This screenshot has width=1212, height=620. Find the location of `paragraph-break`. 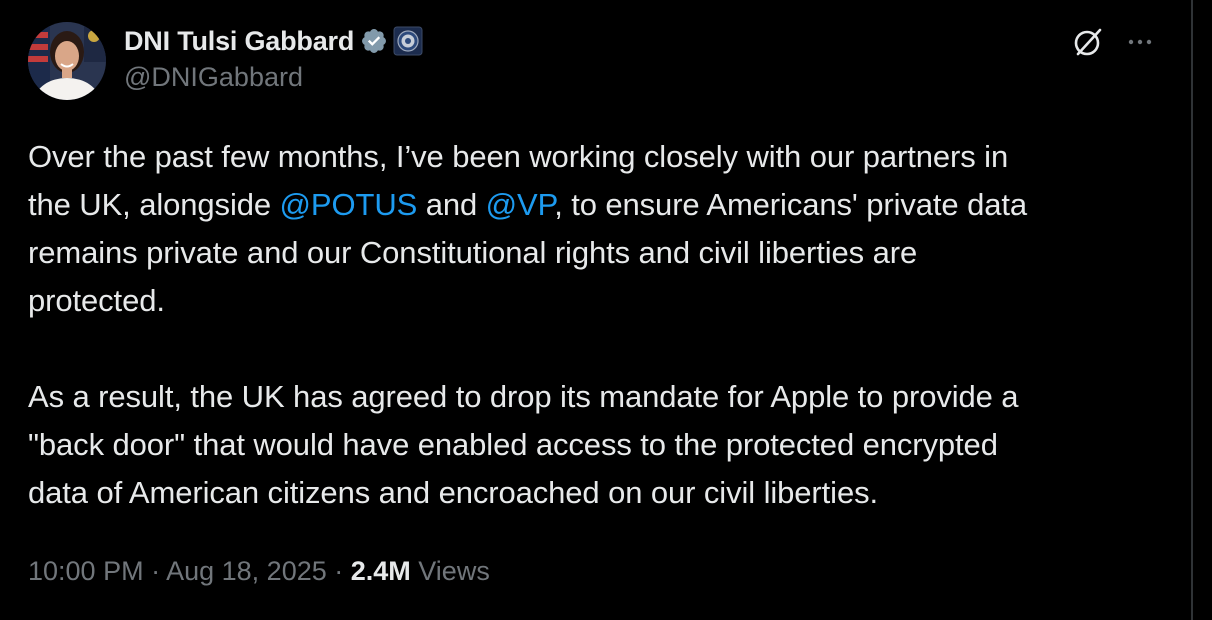

paragraph-break is located at coordinates (598, 349).